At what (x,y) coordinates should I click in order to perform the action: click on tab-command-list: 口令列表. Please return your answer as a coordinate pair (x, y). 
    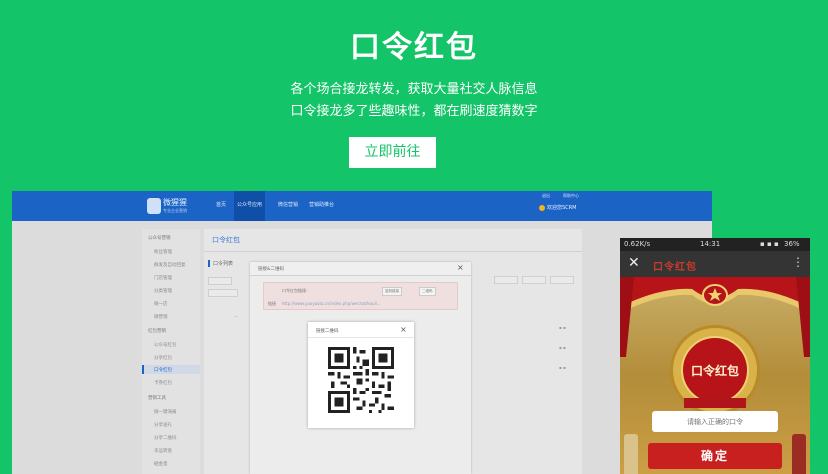
    Looking at the image, I should click on (220, 263).